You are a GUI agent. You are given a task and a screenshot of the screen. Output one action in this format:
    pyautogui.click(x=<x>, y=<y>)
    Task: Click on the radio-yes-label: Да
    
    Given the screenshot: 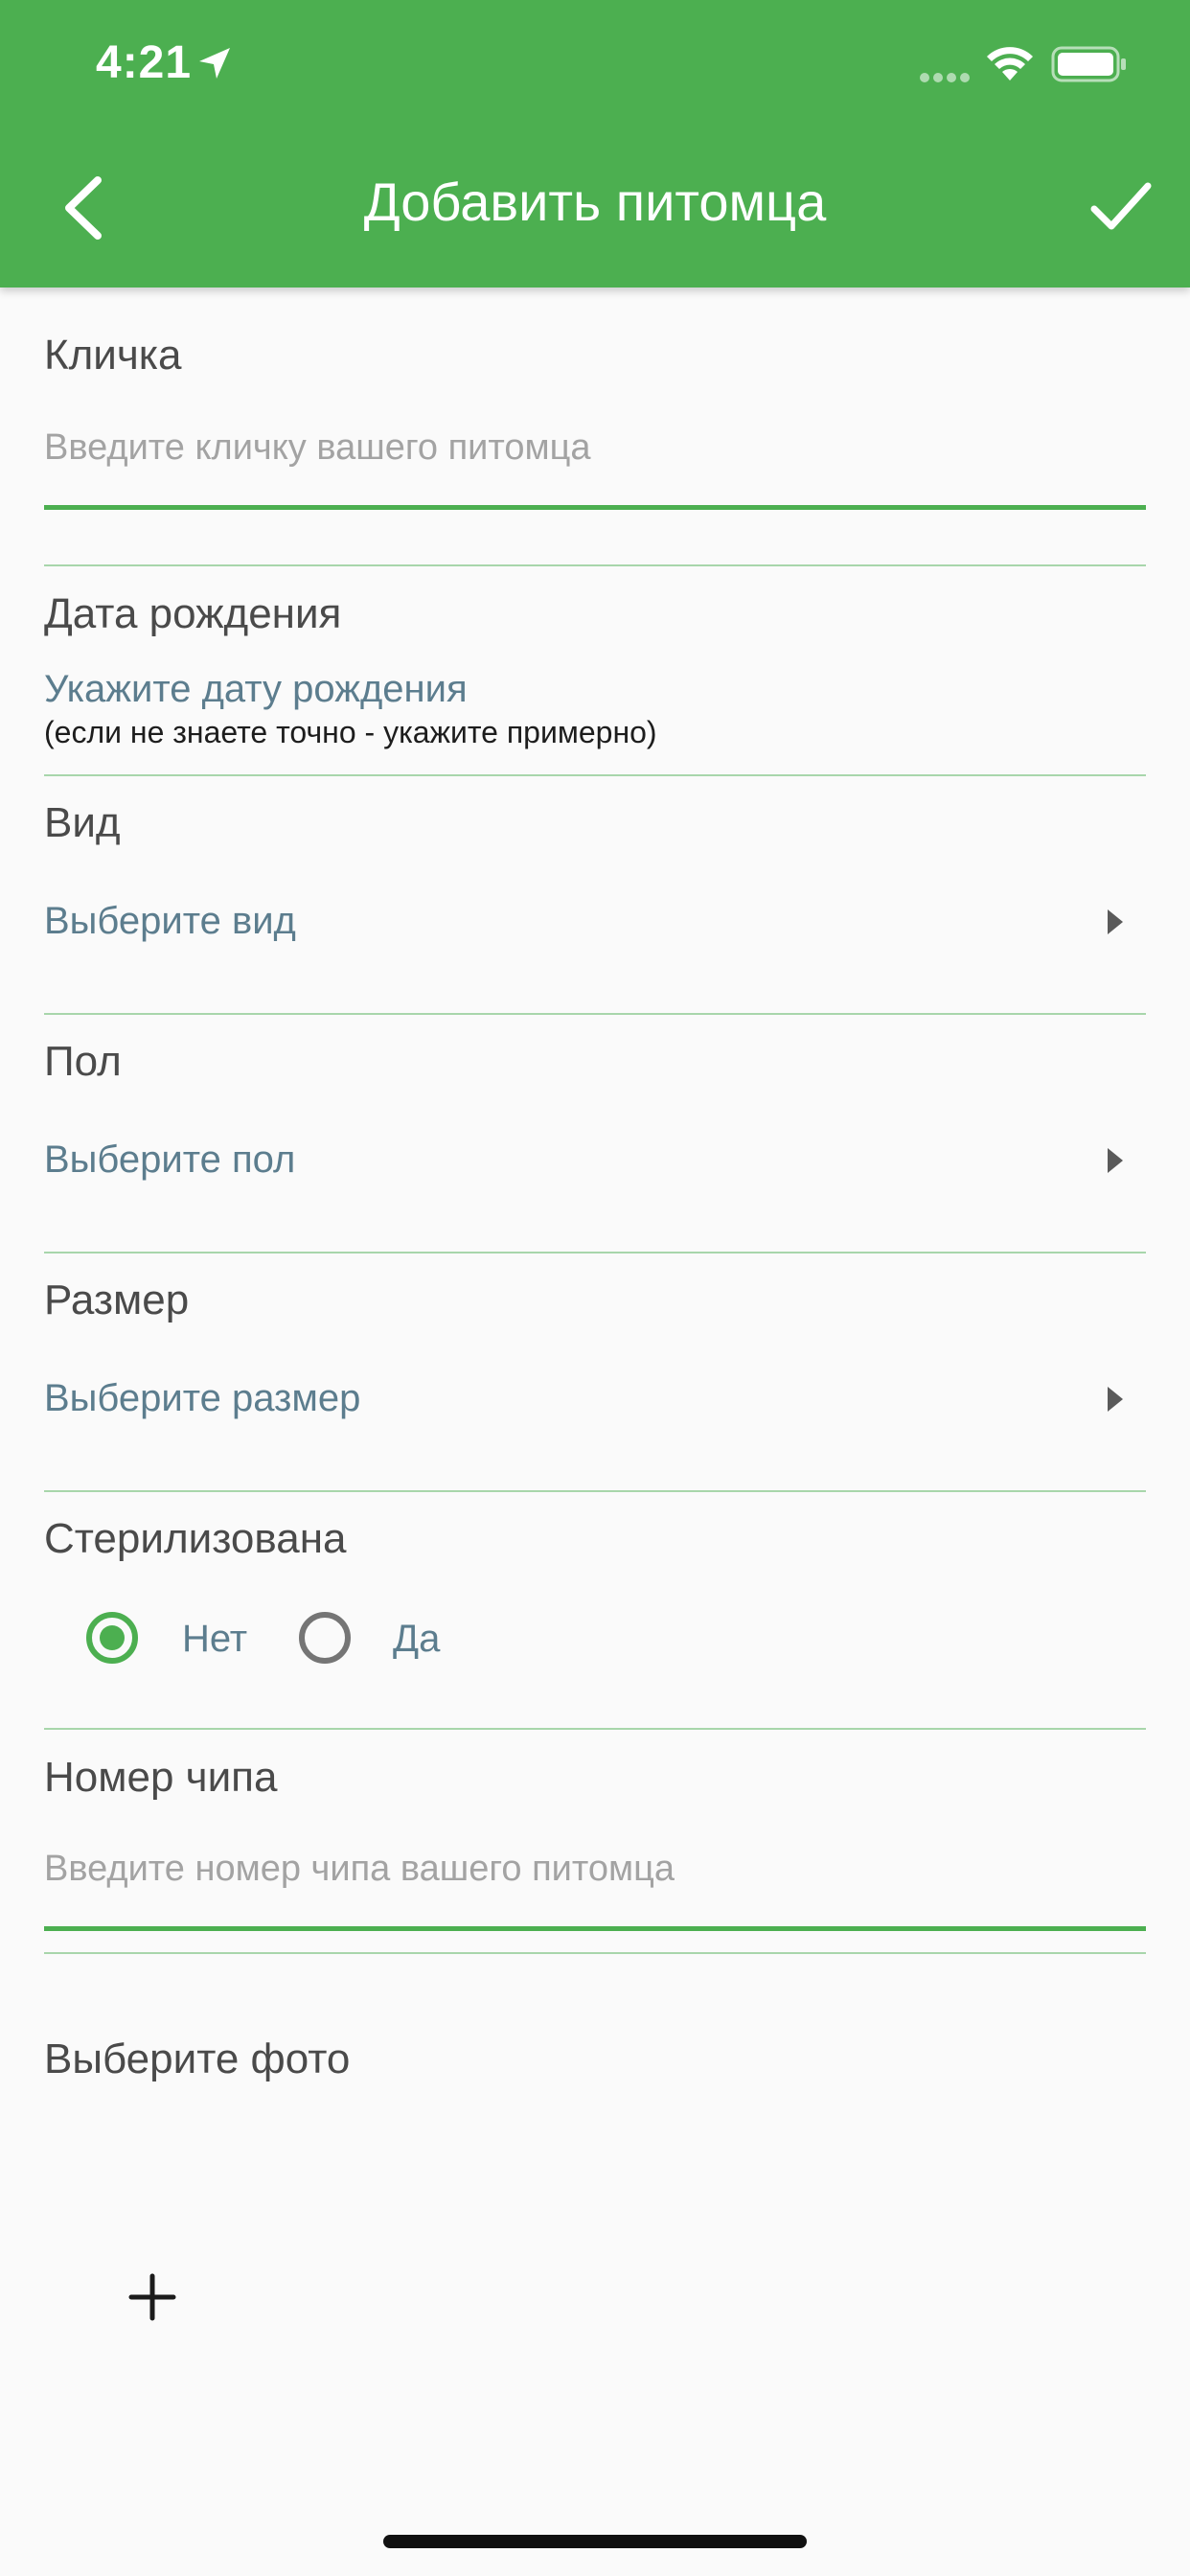 What is the action you would take?
    pyautogui.click(x=417, y=1639)
    